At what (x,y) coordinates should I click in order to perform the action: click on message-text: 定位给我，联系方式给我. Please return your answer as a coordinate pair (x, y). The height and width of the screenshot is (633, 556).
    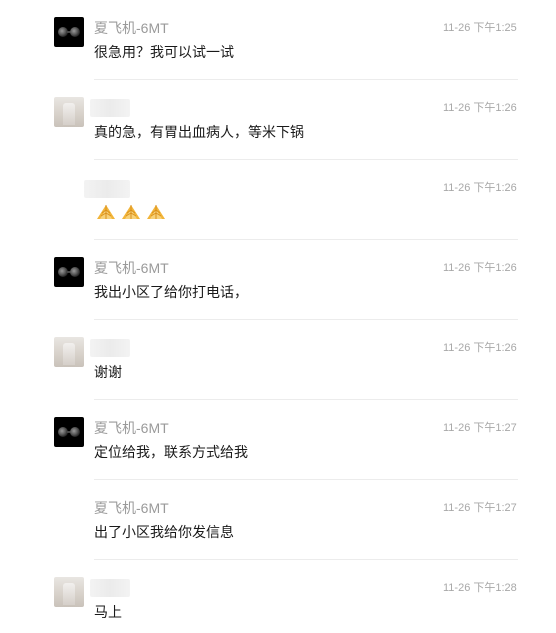
    Looking at the image, I should click on (171, 452).